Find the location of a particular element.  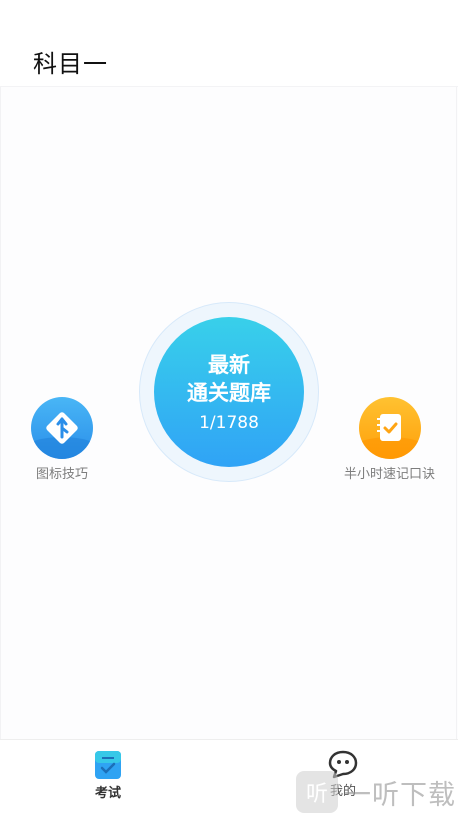

mnemonic-label: 半小时速记口诀 is located at coordinates (390, 474).